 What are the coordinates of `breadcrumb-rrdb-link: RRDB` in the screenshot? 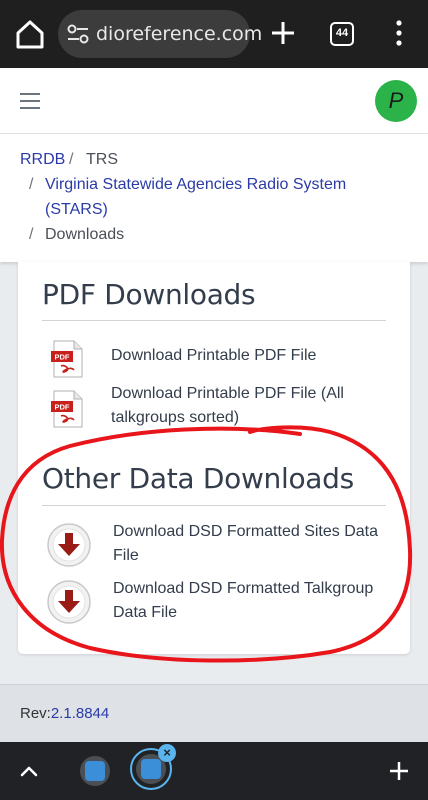 It's located at (42, 160).